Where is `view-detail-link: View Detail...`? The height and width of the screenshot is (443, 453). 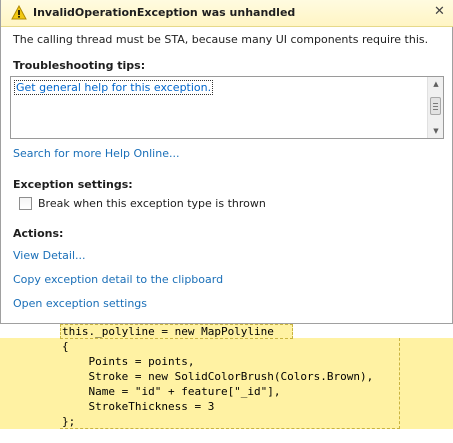
view-detail-link: View Detail... is located at coordinates (49, 255).